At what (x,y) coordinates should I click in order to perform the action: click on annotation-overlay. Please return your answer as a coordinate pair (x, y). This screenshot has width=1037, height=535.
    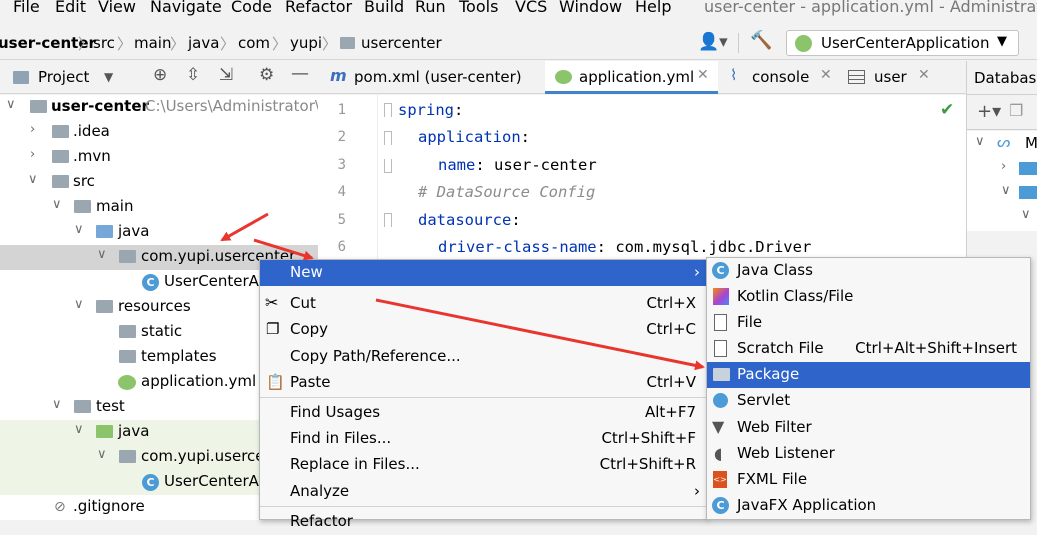
    Looking at the image, I should click on (462, 291).